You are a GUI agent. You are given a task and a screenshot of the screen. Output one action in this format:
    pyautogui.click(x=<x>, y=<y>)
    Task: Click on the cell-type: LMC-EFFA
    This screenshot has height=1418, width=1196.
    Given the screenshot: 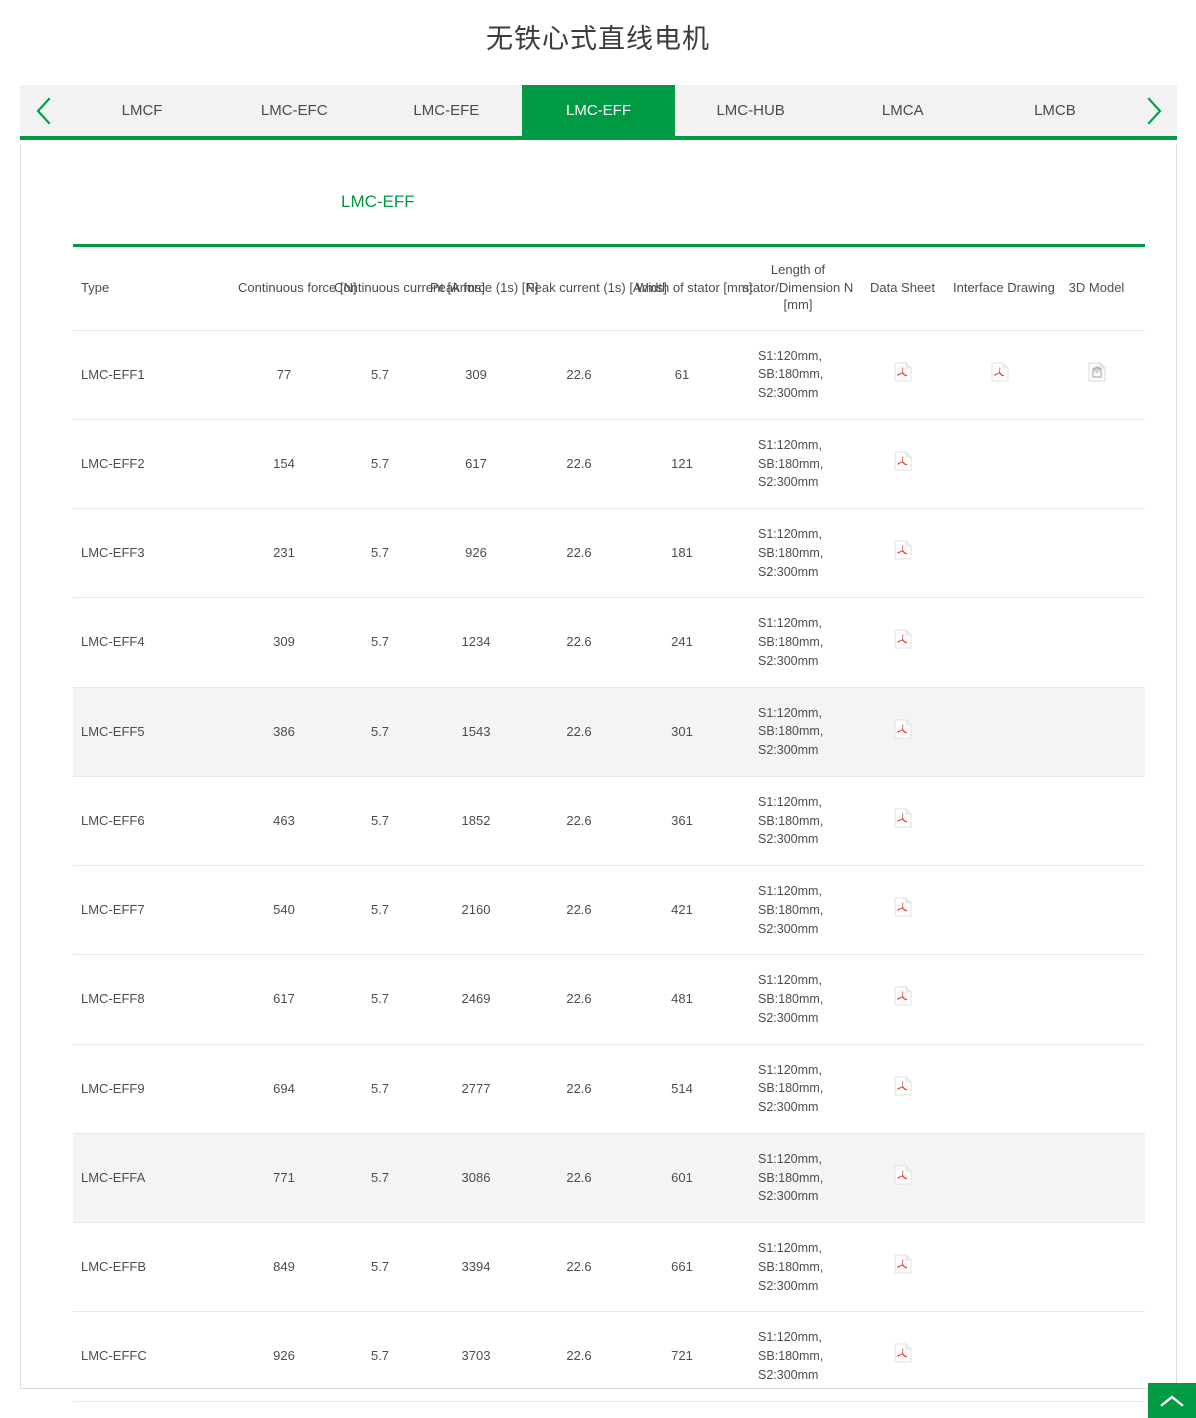 What is the action you would take?
    pyautogui.click(x=154, y=1178)
    